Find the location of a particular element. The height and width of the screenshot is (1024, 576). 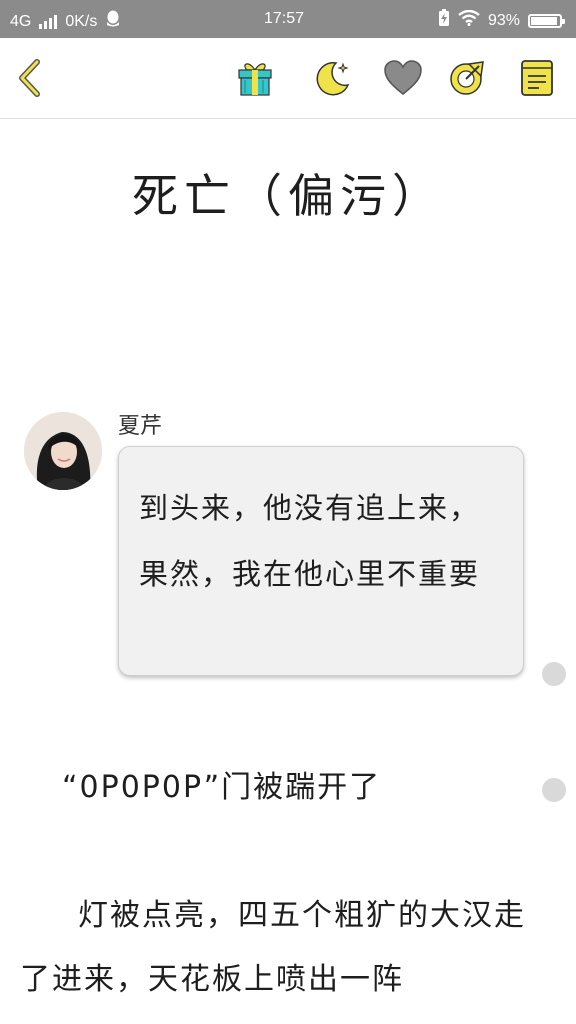

clock: 17:57 is located at coordinates (284, 18).